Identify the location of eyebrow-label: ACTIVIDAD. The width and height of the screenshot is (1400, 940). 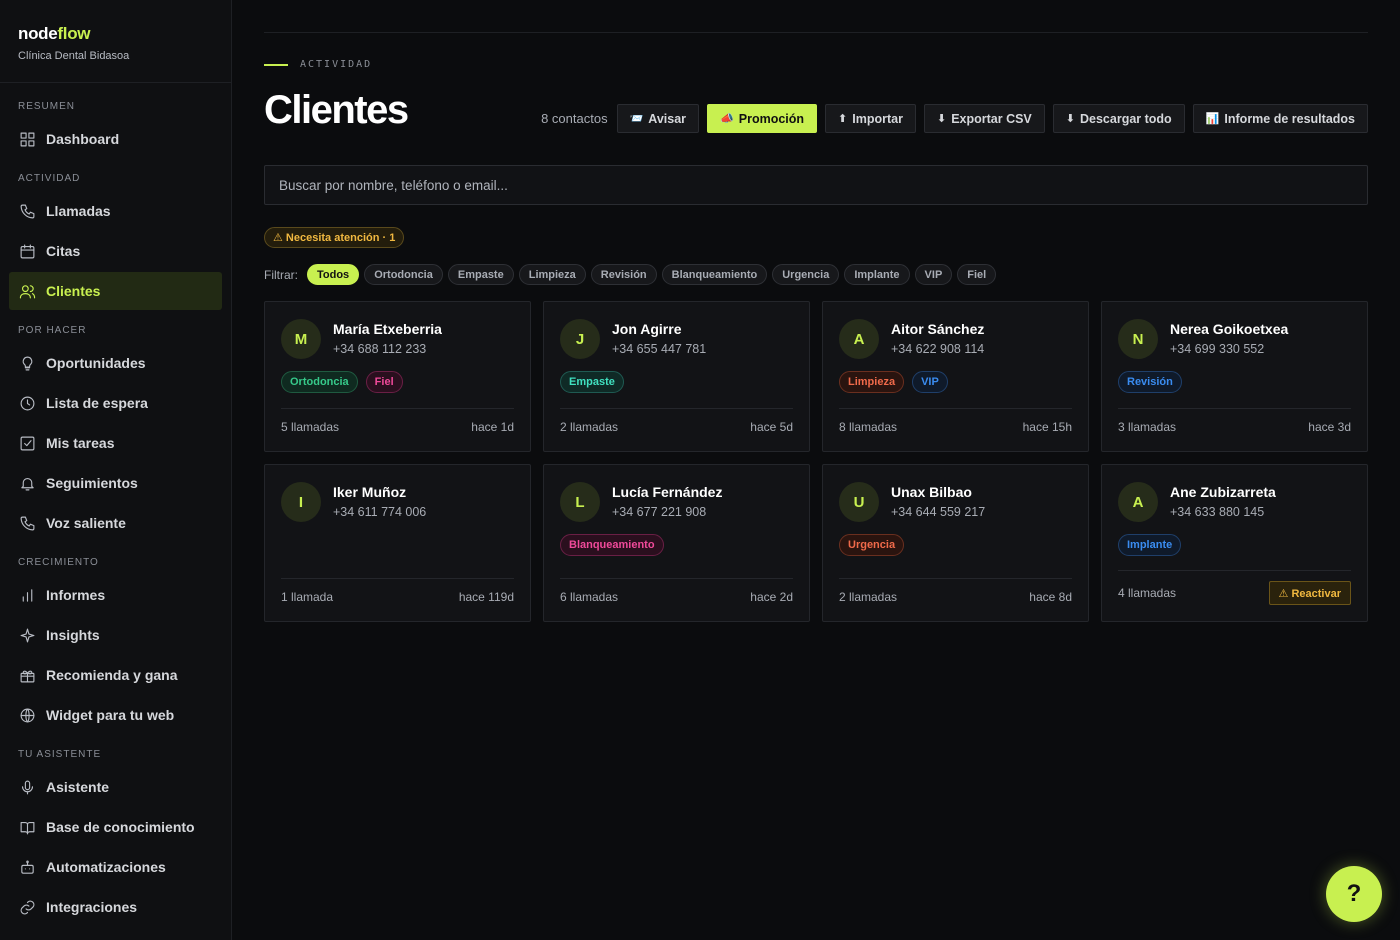
(336, 64).